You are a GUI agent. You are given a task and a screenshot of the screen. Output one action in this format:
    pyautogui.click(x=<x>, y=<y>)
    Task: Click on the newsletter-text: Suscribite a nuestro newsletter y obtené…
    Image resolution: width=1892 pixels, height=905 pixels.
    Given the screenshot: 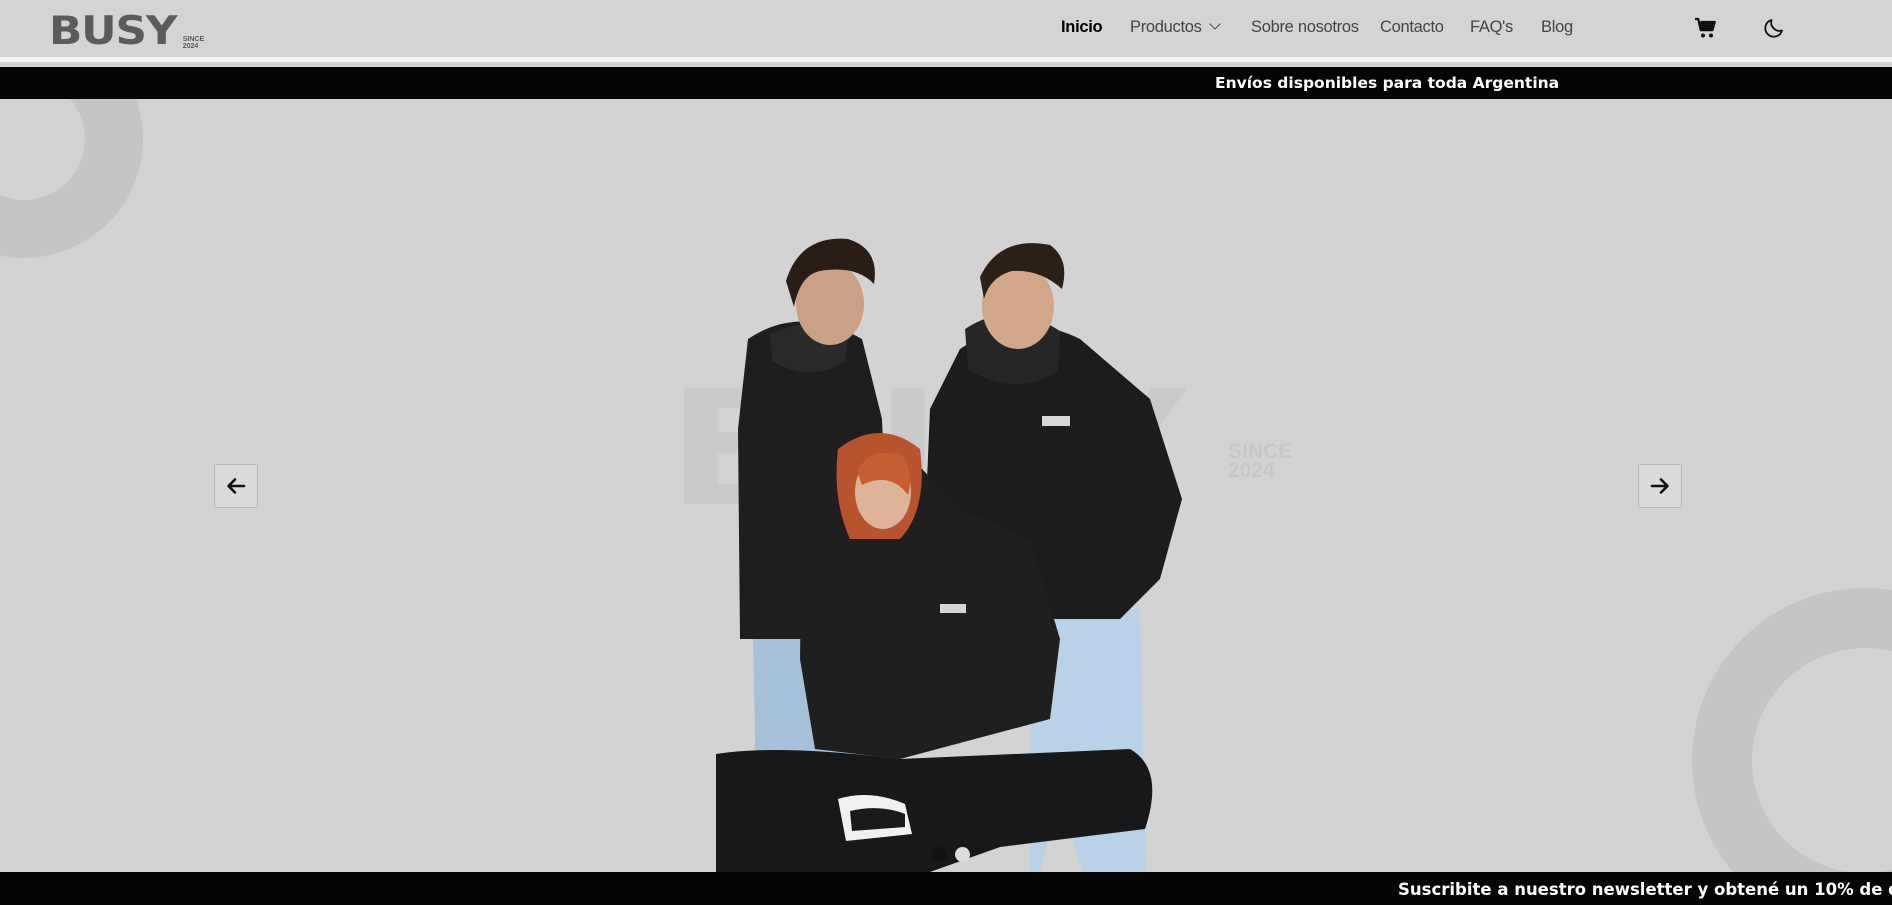 What is the action you would take?
    pyautogui.click(x=1645, y=889)
    